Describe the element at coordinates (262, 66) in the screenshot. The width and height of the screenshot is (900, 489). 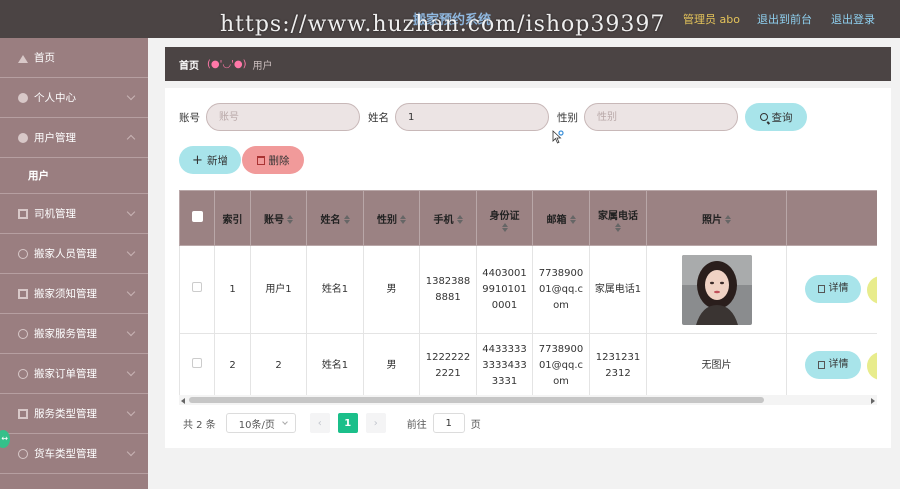
I see `breadcrumb-current: 用户` at that location.